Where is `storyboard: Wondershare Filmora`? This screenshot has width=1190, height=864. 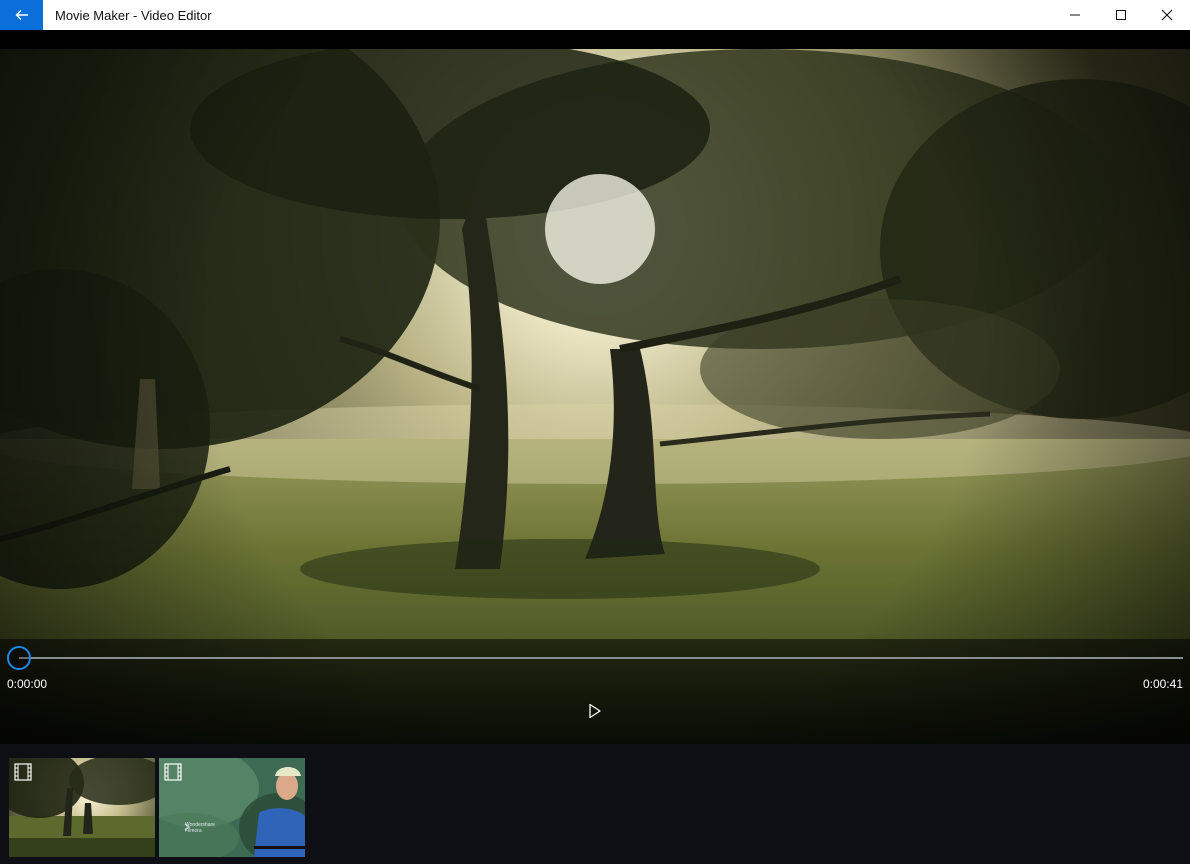 storyboard: Wondershare Filmora is located at coordinates (595, 804).